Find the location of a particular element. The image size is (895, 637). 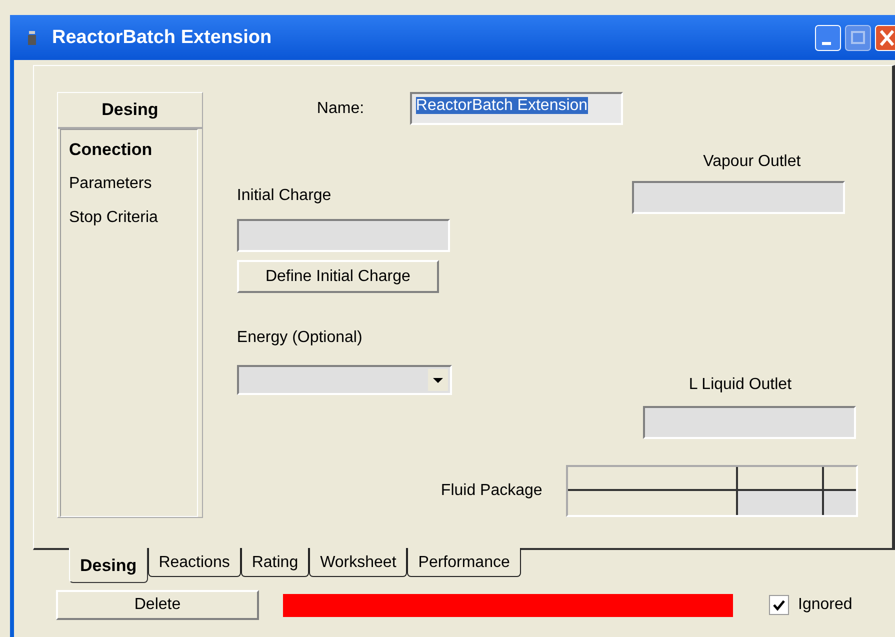

vapour-outlet-label: Vapour Outlet is located at coordinates (752, 162).